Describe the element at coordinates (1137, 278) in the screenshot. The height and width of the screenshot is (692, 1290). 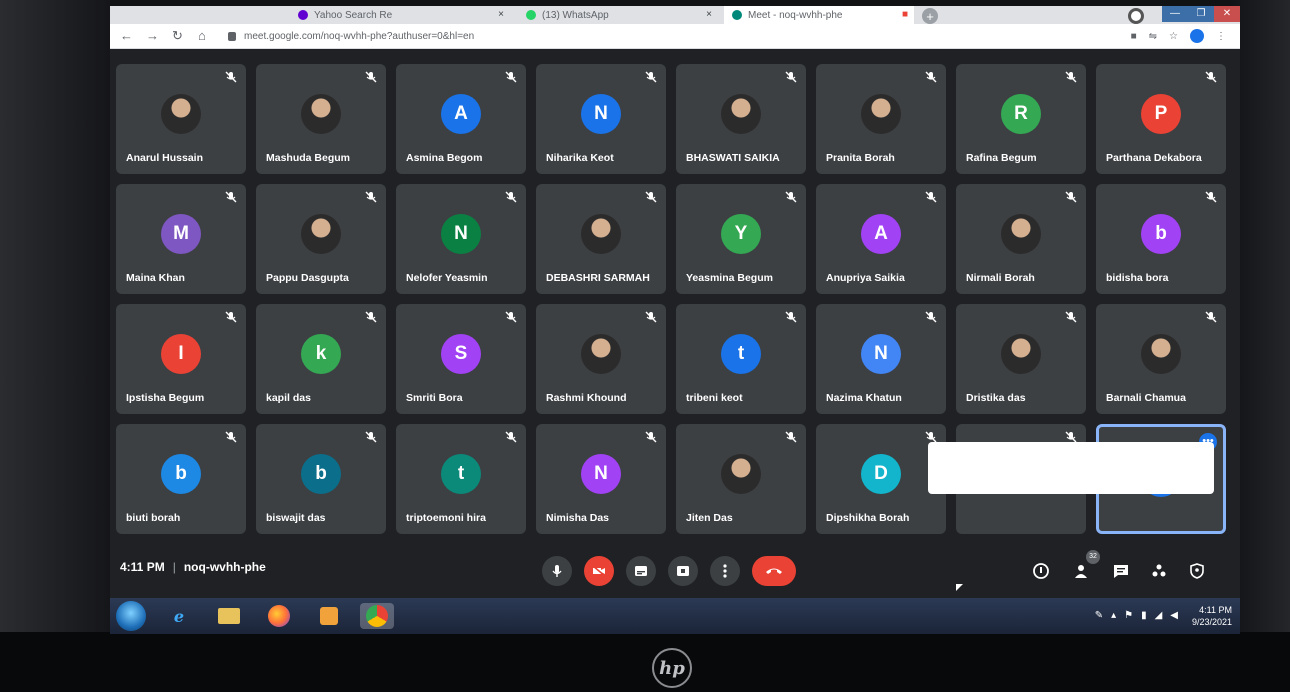
I see `participant-name: bidisha bora` at that location.